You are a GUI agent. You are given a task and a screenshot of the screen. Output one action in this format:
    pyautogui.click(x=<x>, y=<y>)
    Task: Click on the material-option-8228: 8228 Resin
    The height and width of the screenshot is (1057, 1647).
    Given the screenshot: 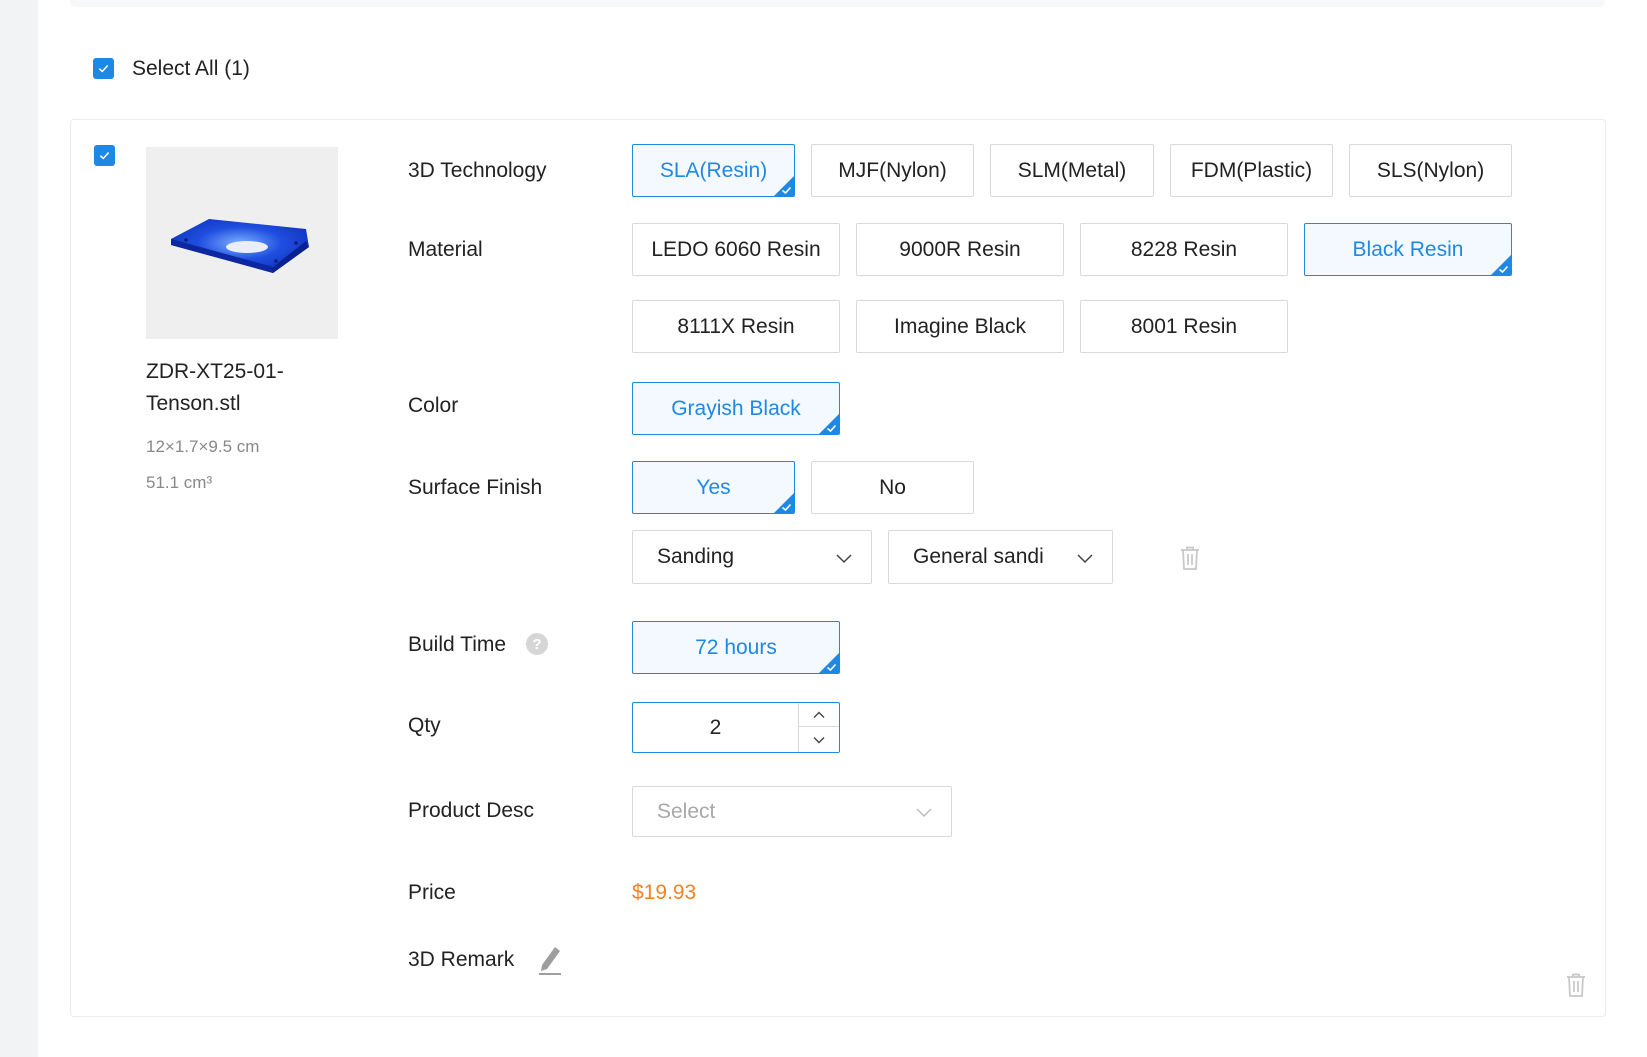 What is the action you would take?
    pyautogui.click(x=1184, y=249)
    